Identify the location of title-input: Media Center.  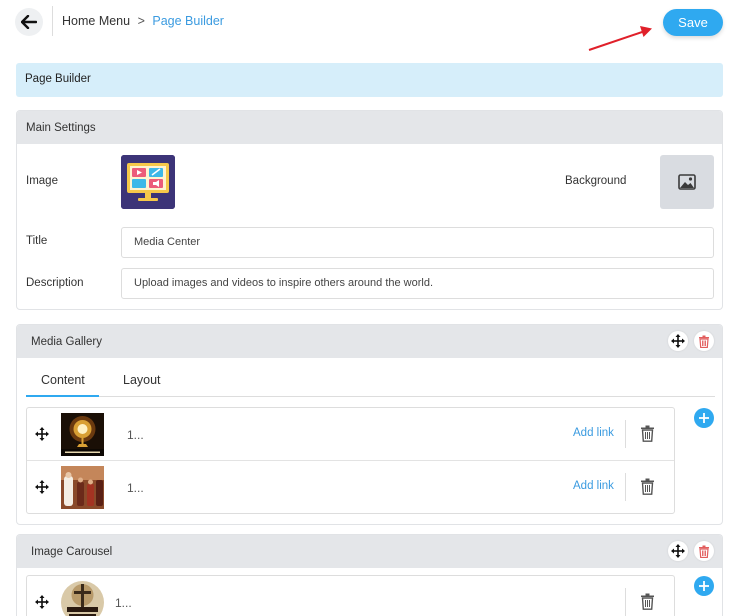
(417, 242).